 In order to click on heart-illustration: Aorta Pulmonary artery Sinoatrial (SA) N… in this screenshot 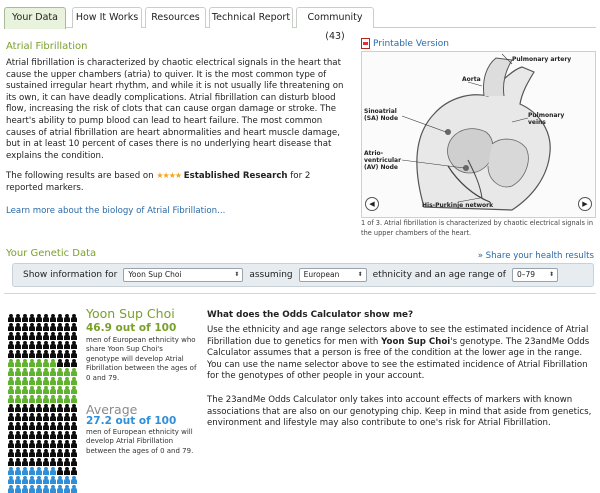, I will do `click(478, 134)`.